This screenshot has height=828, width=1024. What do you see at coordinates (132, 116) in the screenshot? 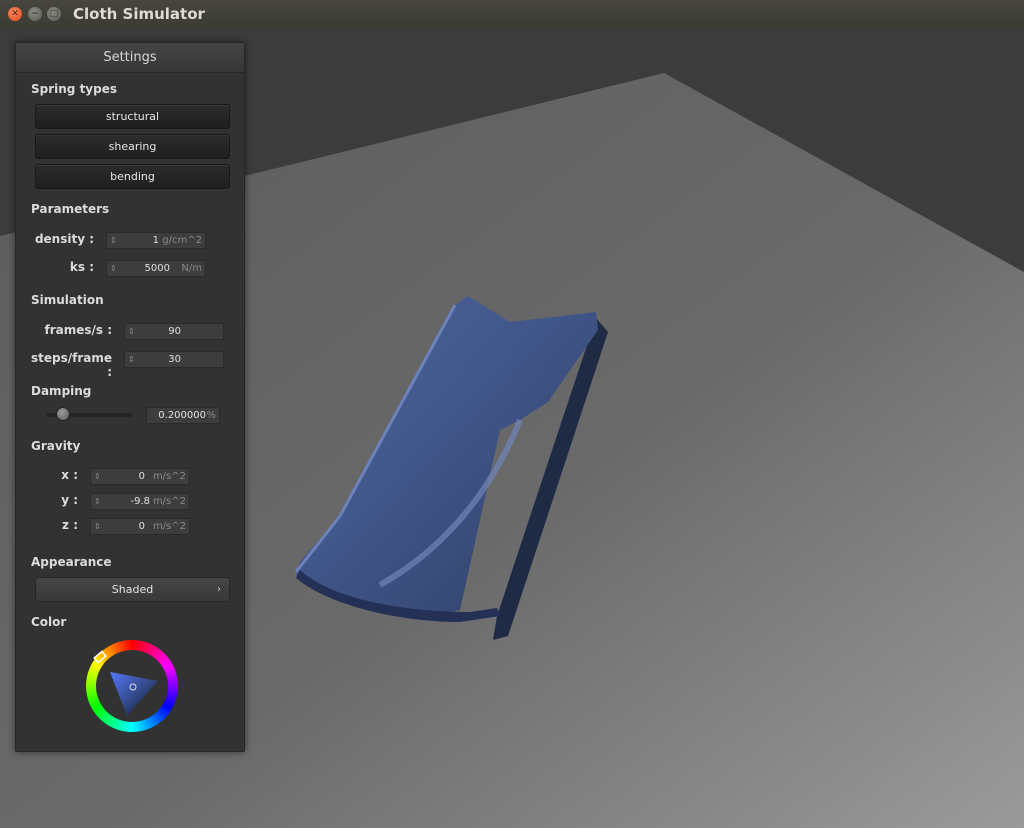
I see `structural-button: structural` at bounding box center [132, 116].